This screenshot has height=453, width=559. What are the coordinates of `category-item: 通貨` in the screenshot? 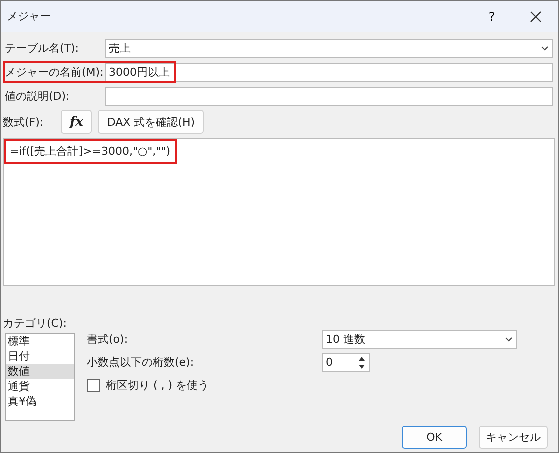 It's located at (40, 386).